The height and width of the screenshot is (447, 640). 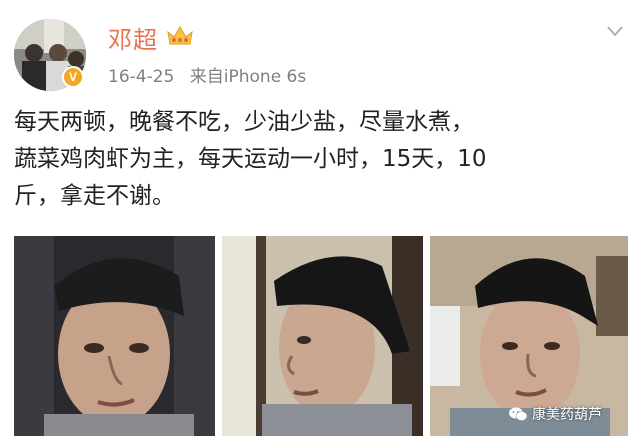 What do you see at coordinates (141, 77) in the screenshot?
I see `post-date: 16-4-25` at bounding box center [141, 77].